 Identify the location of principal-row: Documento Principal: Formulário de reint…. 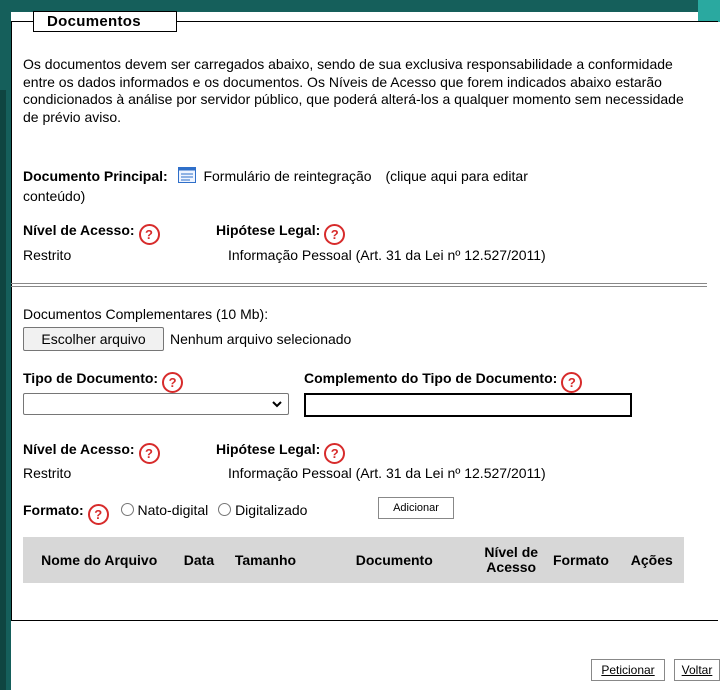
(363, 186).